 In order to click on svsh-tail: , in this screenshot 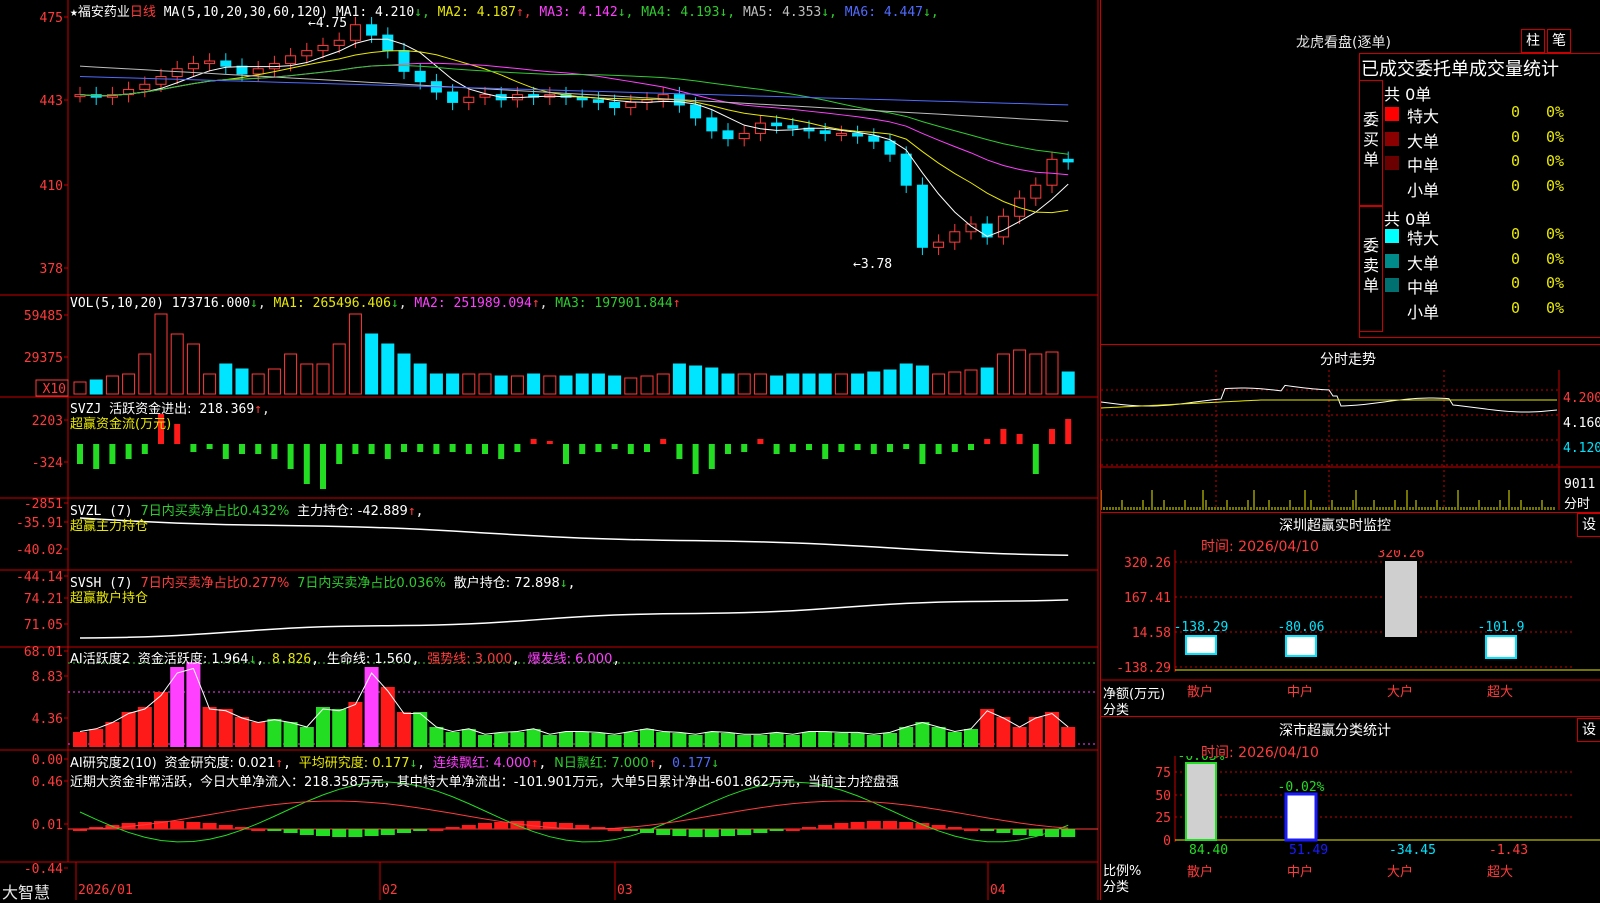, I will do `click(571, 583)`.